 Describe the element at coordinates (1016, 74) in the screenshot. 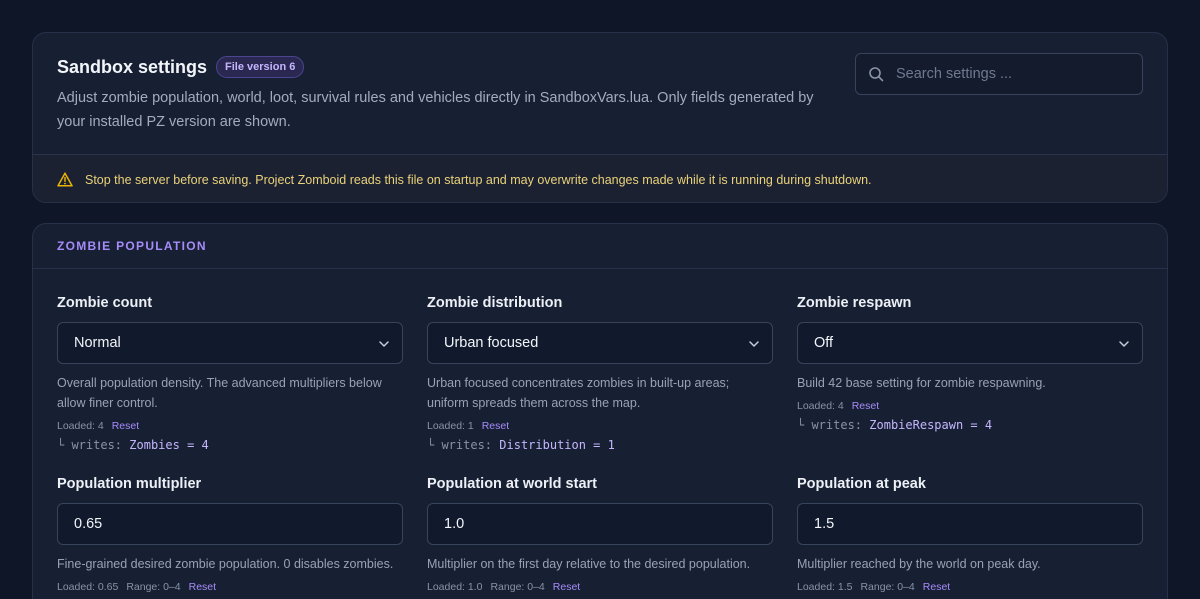

I see `search-input` at that location.